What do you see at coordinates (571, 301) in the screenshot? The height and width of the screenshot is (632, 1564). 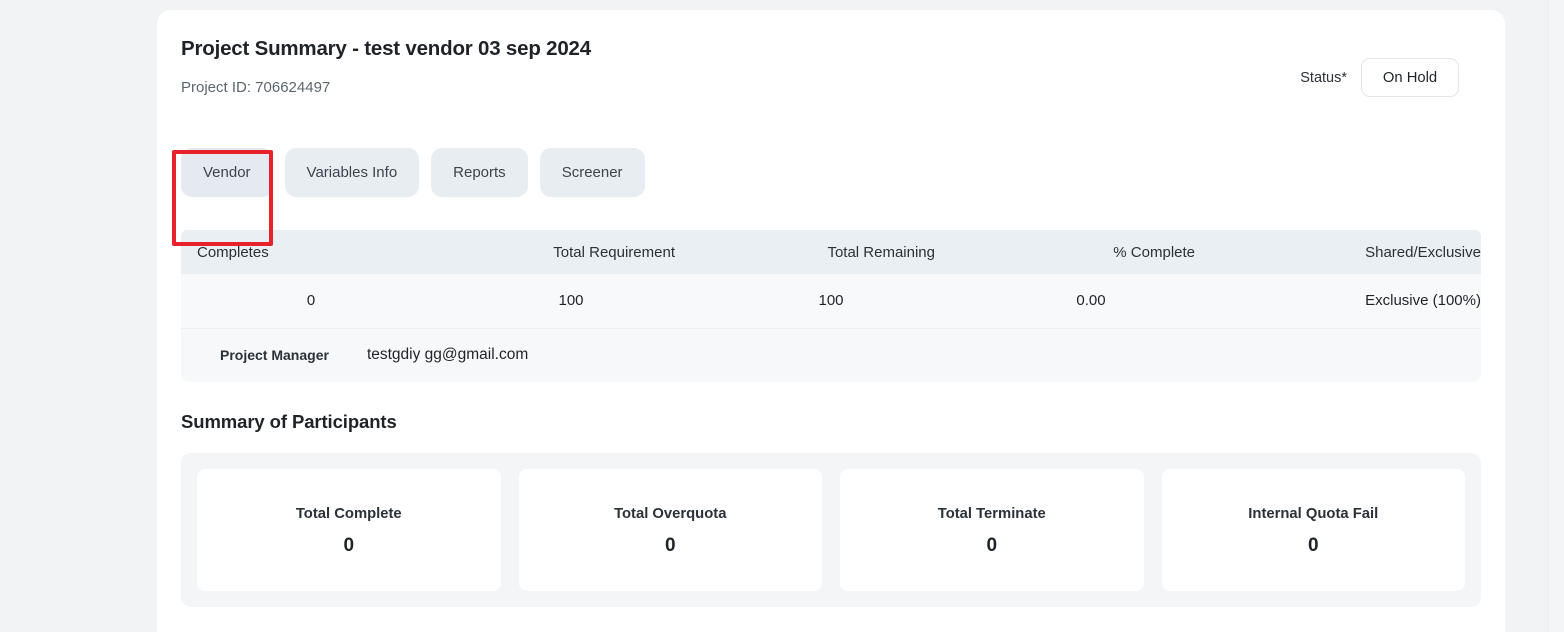 I see `cell-total-requirement: 100` at bounding box center [571, 301].